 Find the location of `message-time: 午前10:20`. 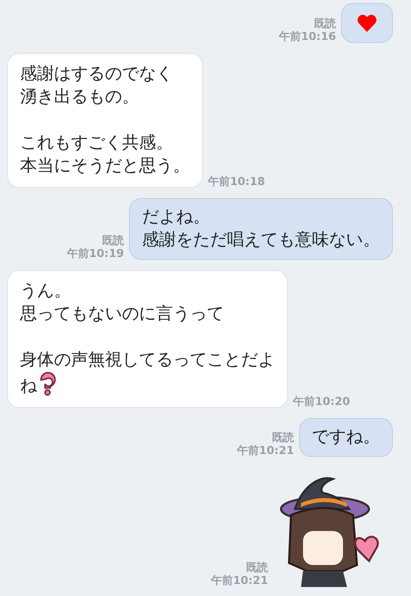

message-time: 午前10:20 is located at coordinates (321, 401).